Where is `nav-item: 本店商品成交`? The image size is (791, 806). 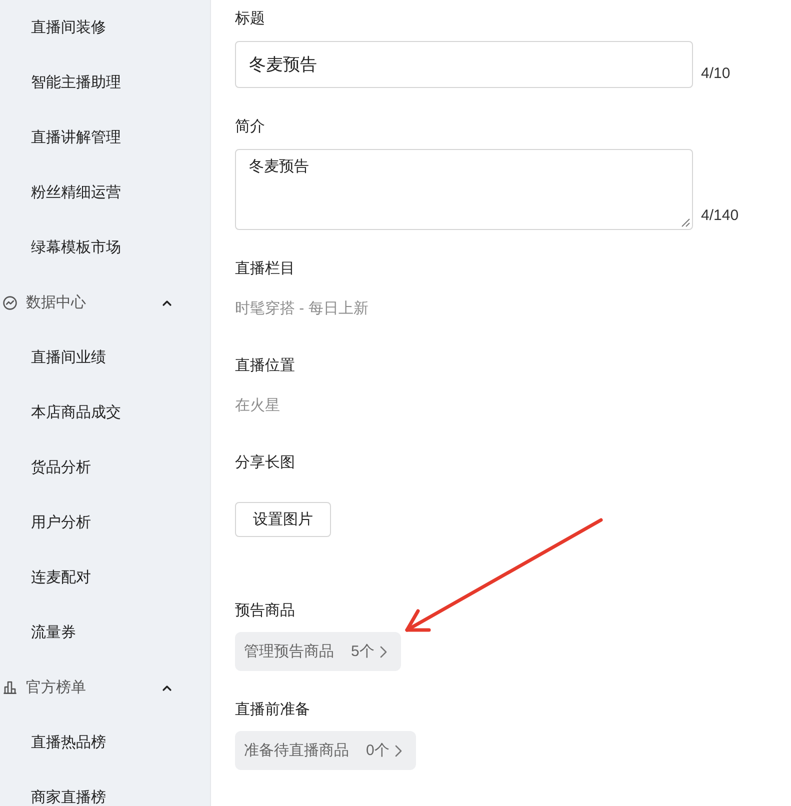 nav-item: 本店商品成交 is located at coordinates (76, 413).